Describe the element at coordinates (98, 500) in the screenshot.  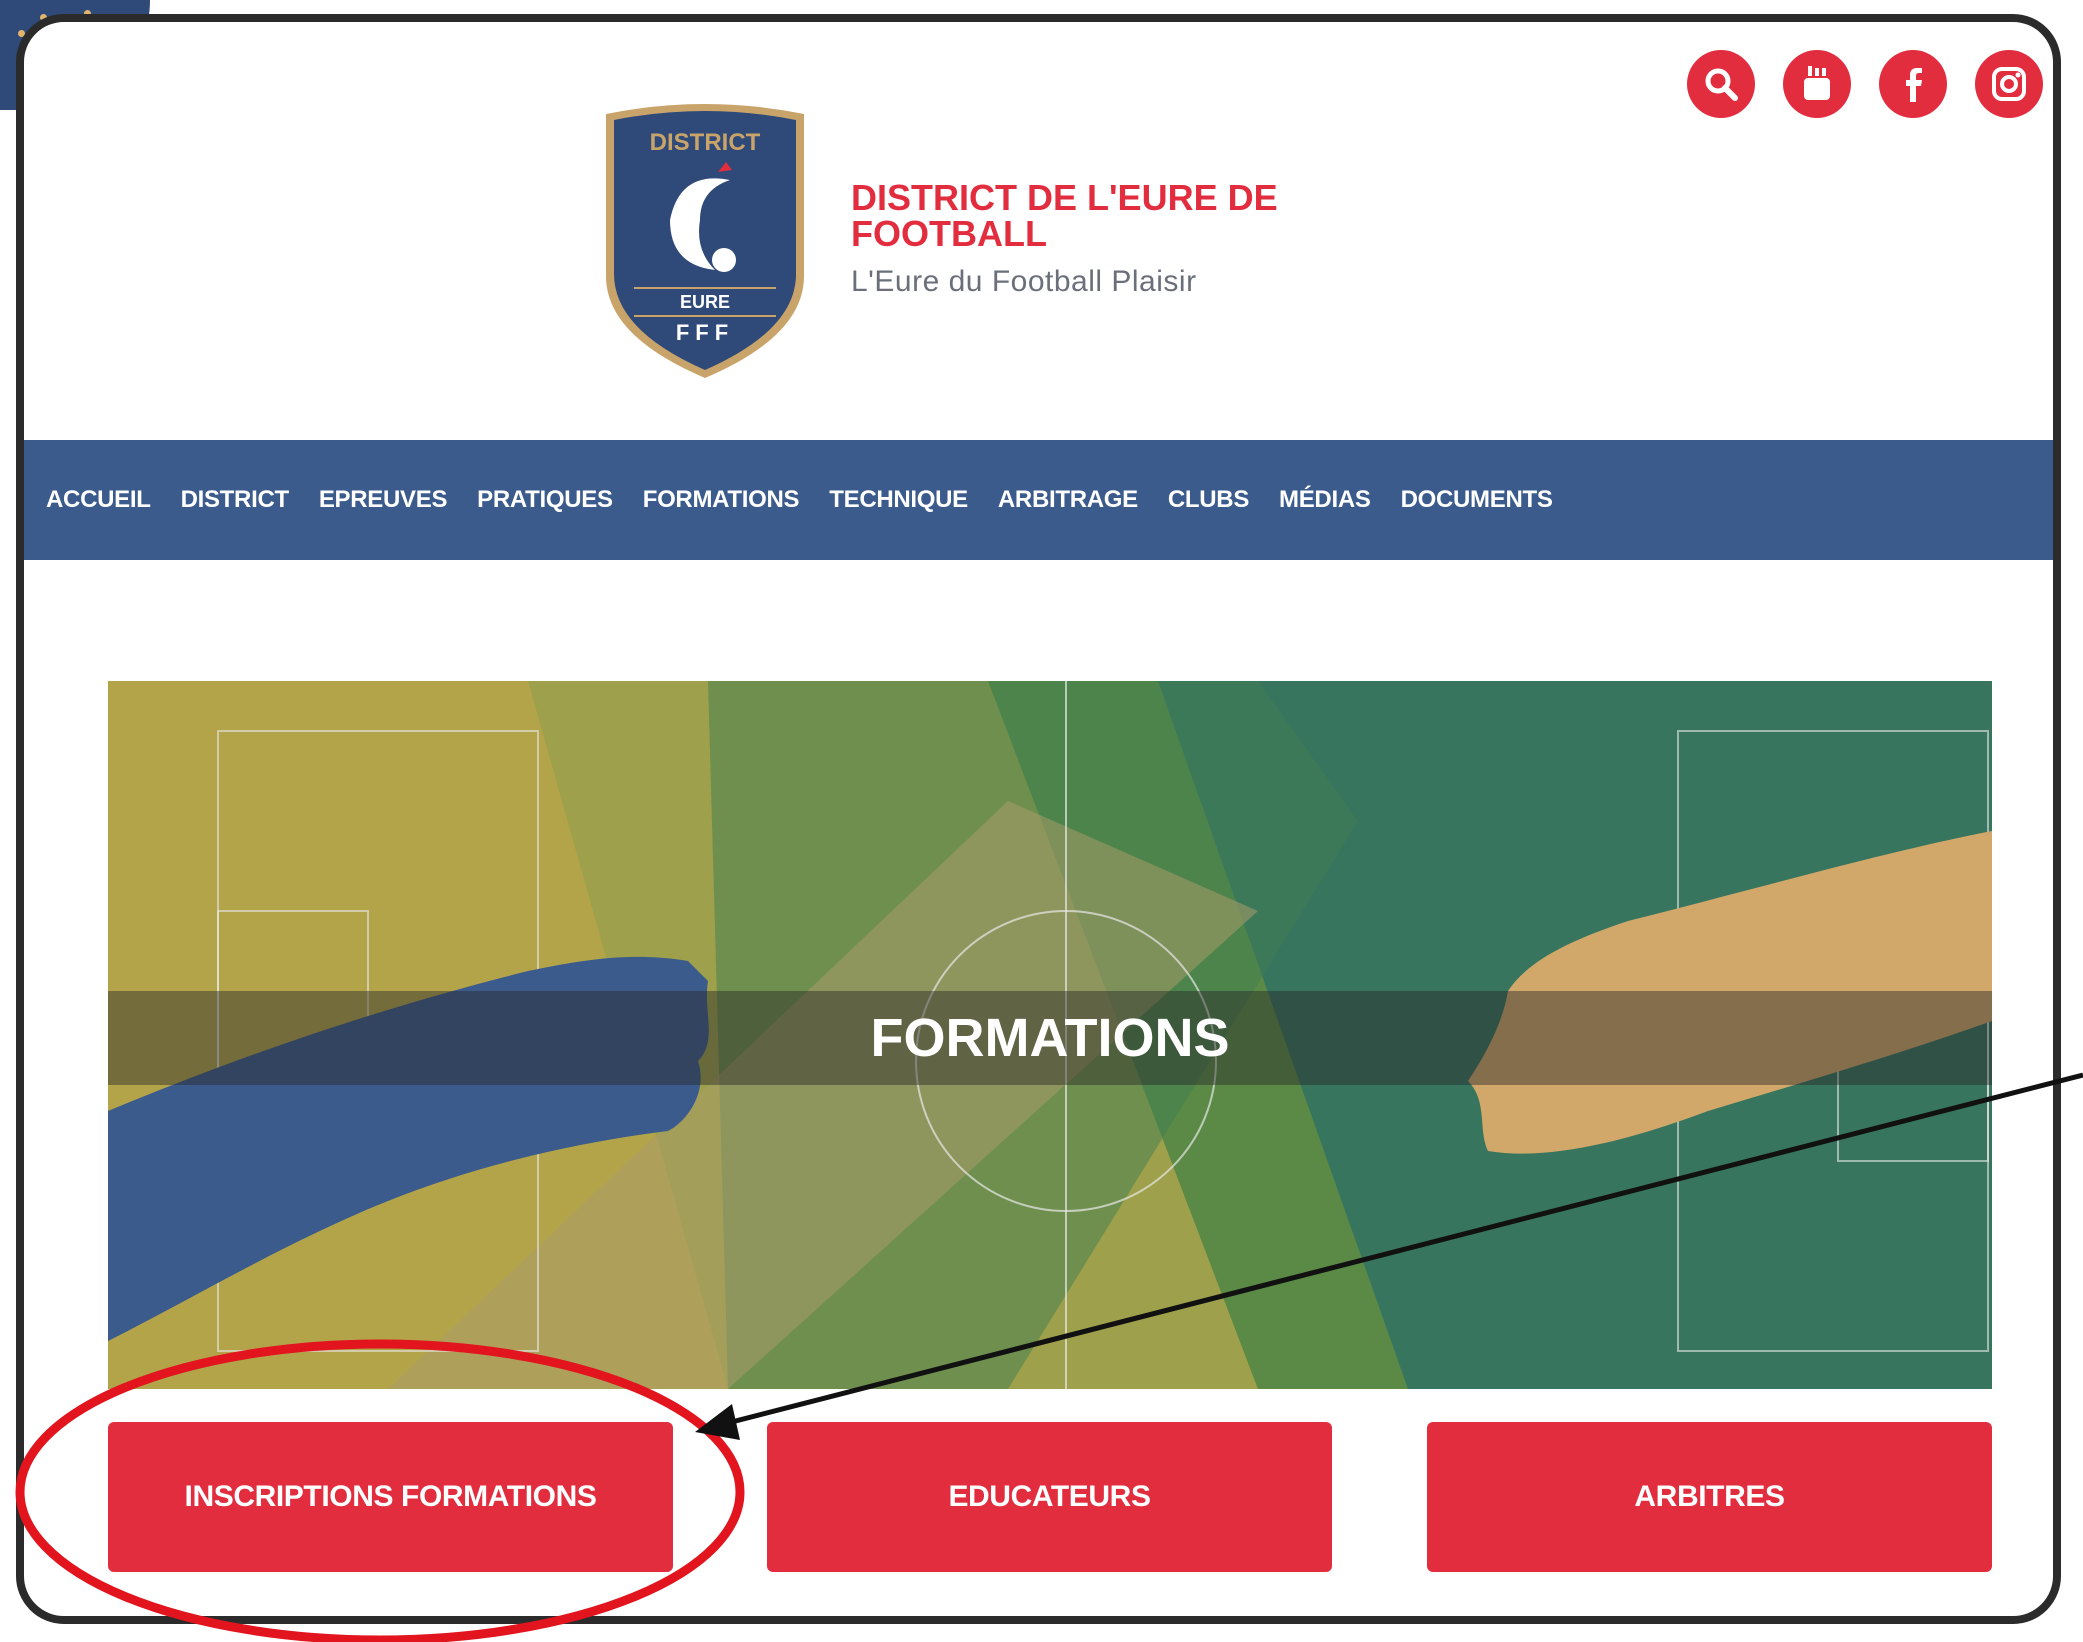
I see `nav-item-accueil: ACCUEIL` at that location.